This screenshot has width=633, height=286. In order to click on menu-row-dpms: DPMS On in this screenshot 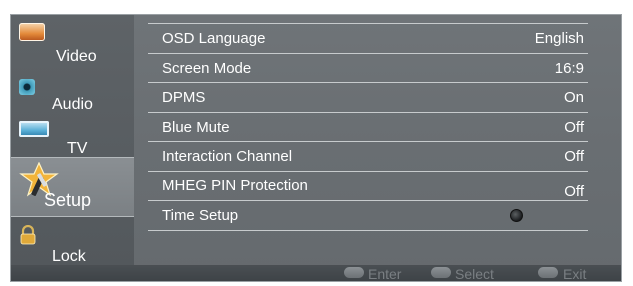, I will do `click(368, 98)`.